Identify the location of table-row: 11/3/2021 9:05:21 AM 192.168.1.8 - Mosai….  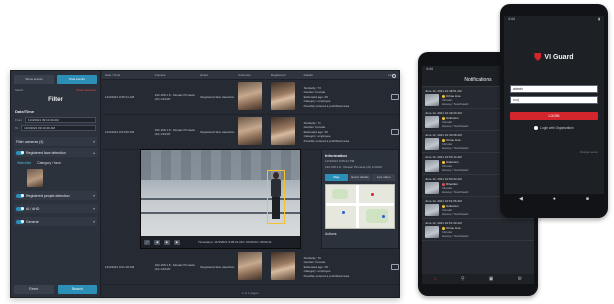
(250, 97).